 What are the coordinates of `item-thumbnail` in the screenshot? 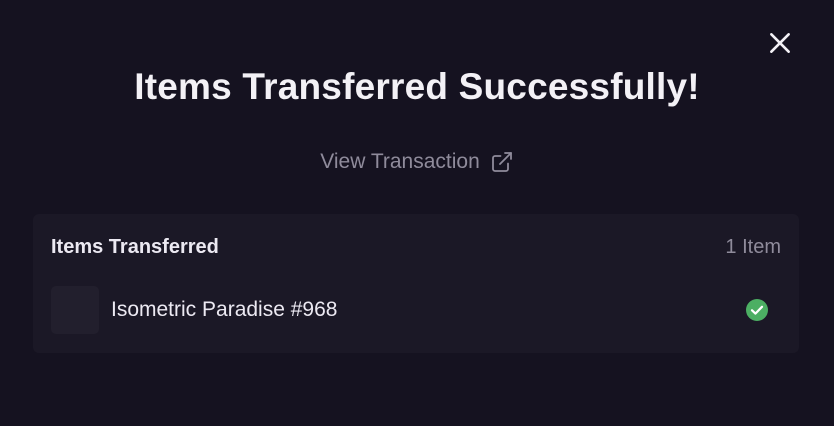 It's located at (75, 310).